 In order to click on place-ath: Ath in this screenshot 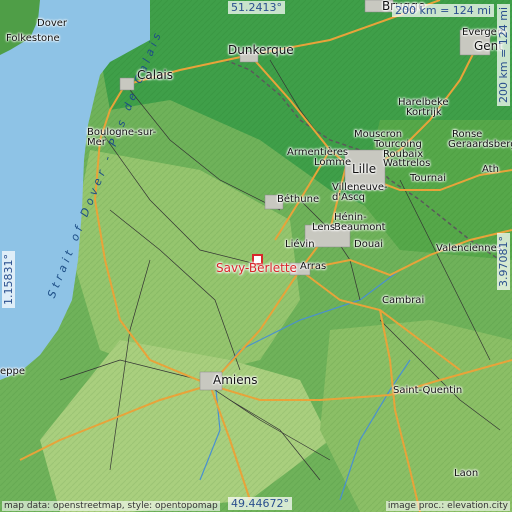, I will do `click(490, 169)`.